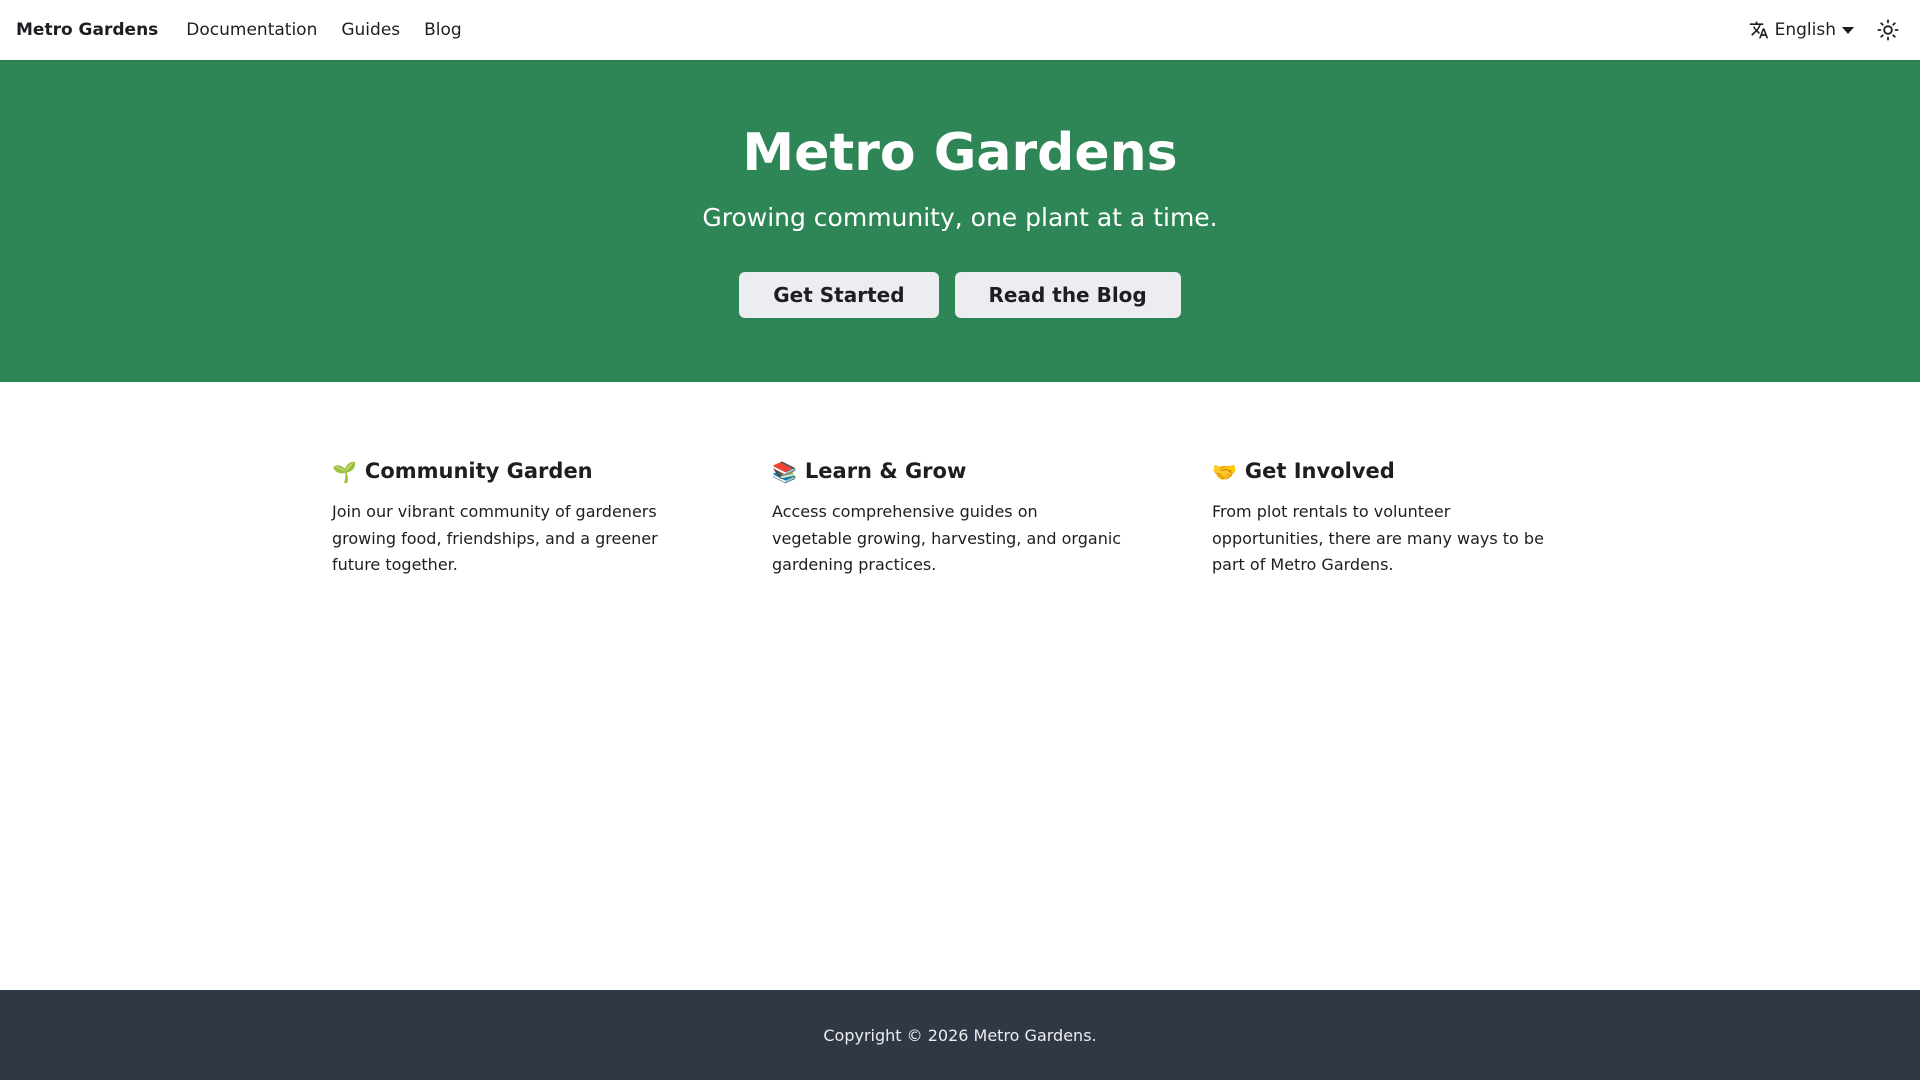 The height and width of the screenshot is (1080, 1920). I want to click on seedling-icon: 🌱, so click(344, 471).